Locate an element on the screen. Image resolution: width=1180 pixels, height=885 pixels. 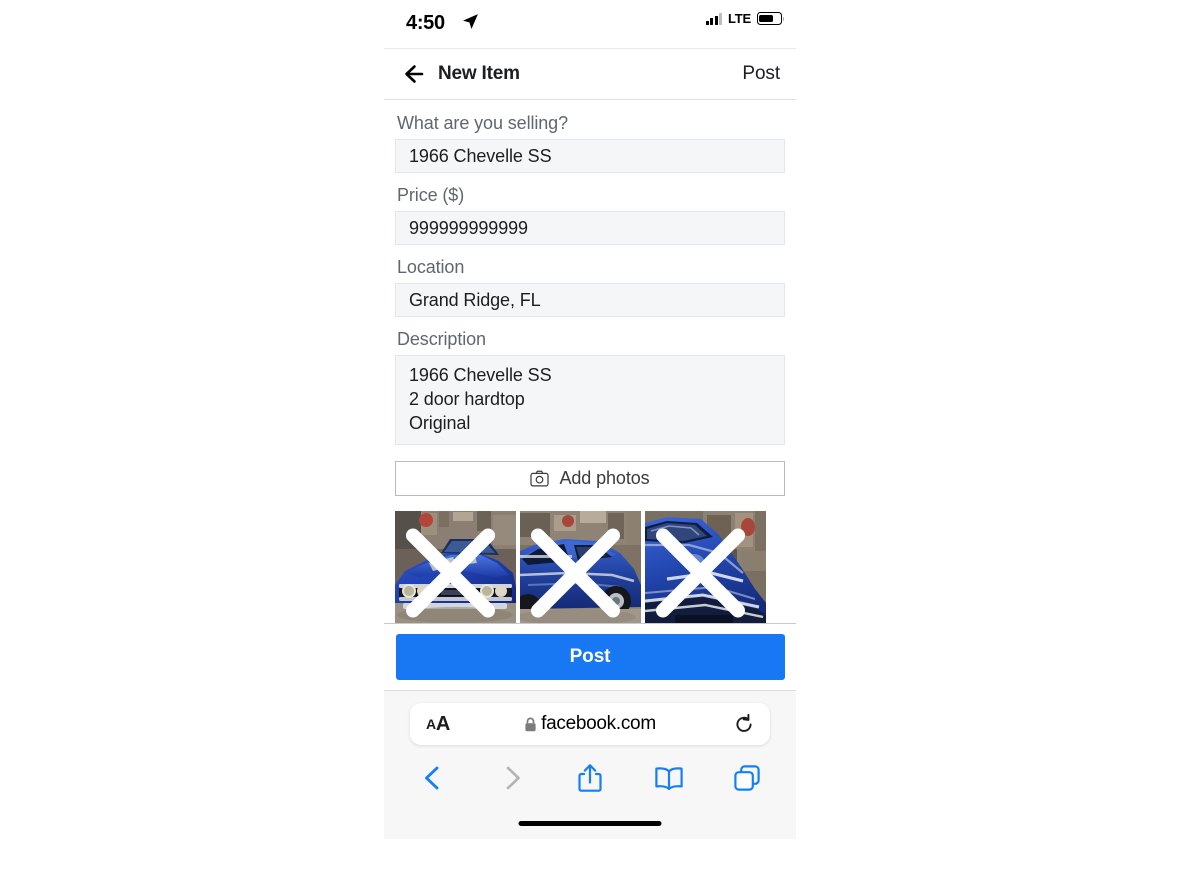
tabs-icon is located at coordinates (747, 778).